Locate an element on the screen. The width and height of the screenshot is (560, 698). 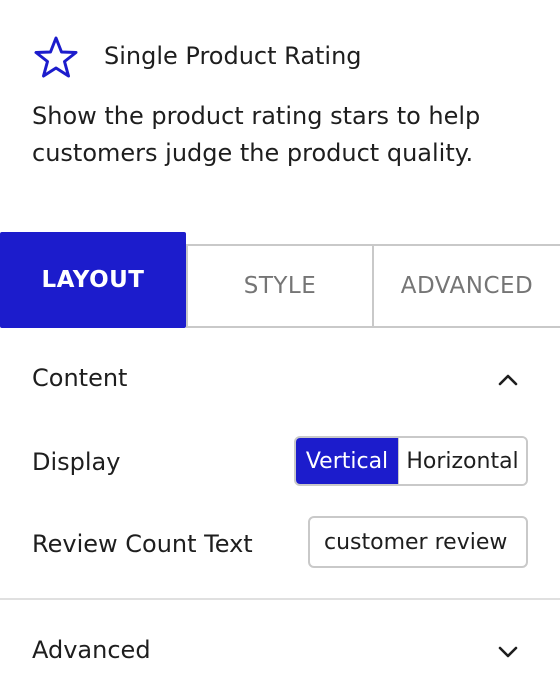
review-count-text-label: Review Count Text is located at coordinates (142, 544).